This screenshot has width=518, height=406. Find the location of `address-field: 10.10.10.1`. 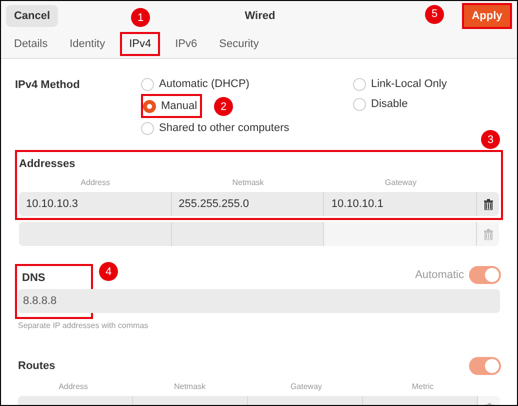

address-field: 10.10.10.1 is located at coordinates (401, 204).